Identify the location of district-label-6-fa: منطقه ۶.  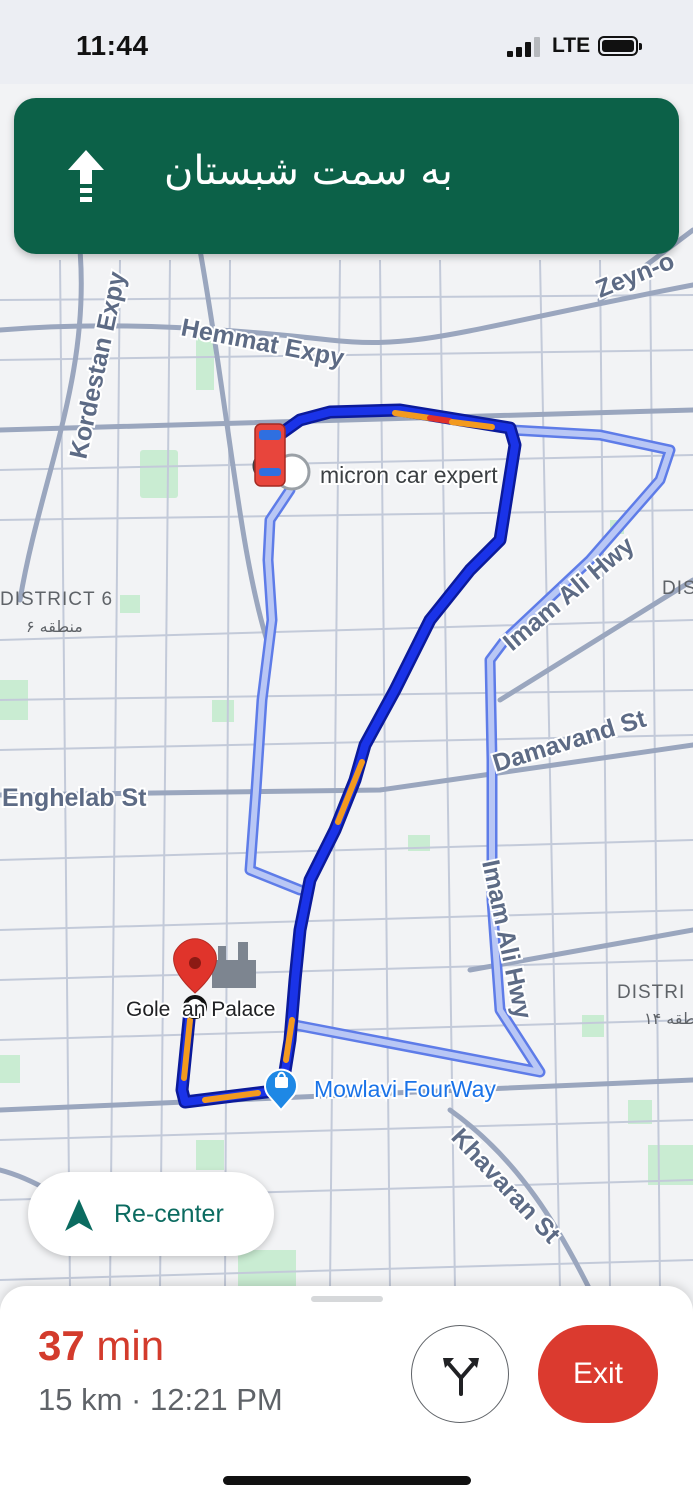
(54, 626).